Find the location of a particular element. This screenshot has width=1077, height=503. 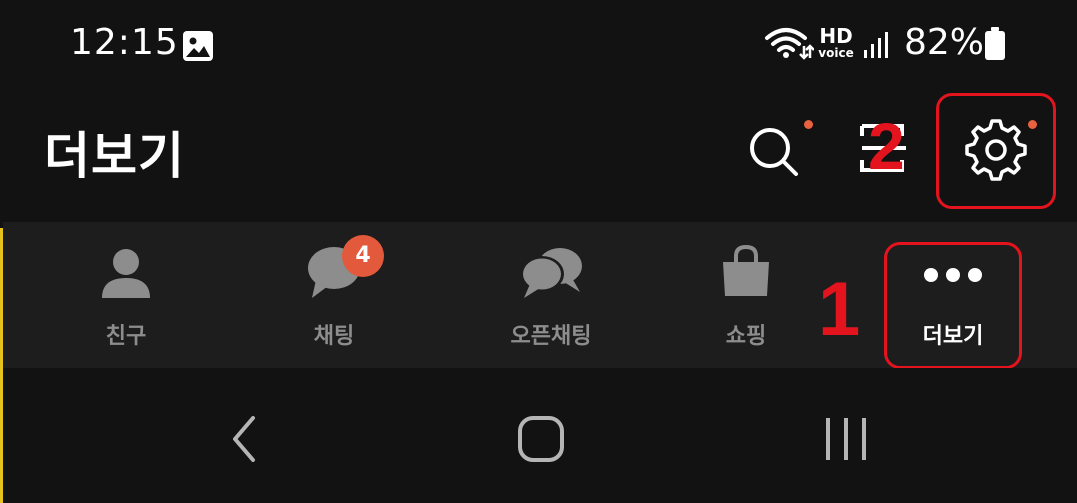

voice-label: voice is located at coordinates (836, 53).